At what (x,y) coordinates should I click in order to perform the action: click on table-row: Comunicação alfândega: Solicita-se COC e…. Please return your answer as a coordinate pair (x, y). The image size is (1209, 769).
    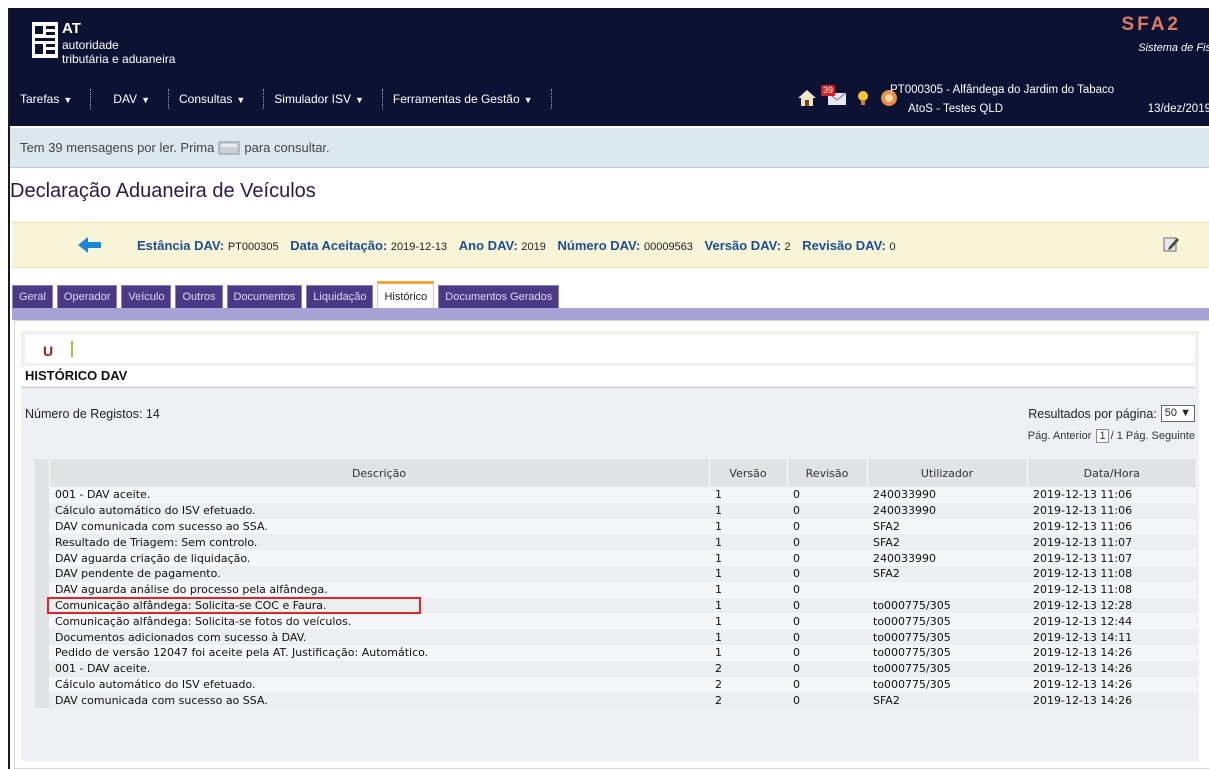
    Looking at the image, I should click on (616, 605).